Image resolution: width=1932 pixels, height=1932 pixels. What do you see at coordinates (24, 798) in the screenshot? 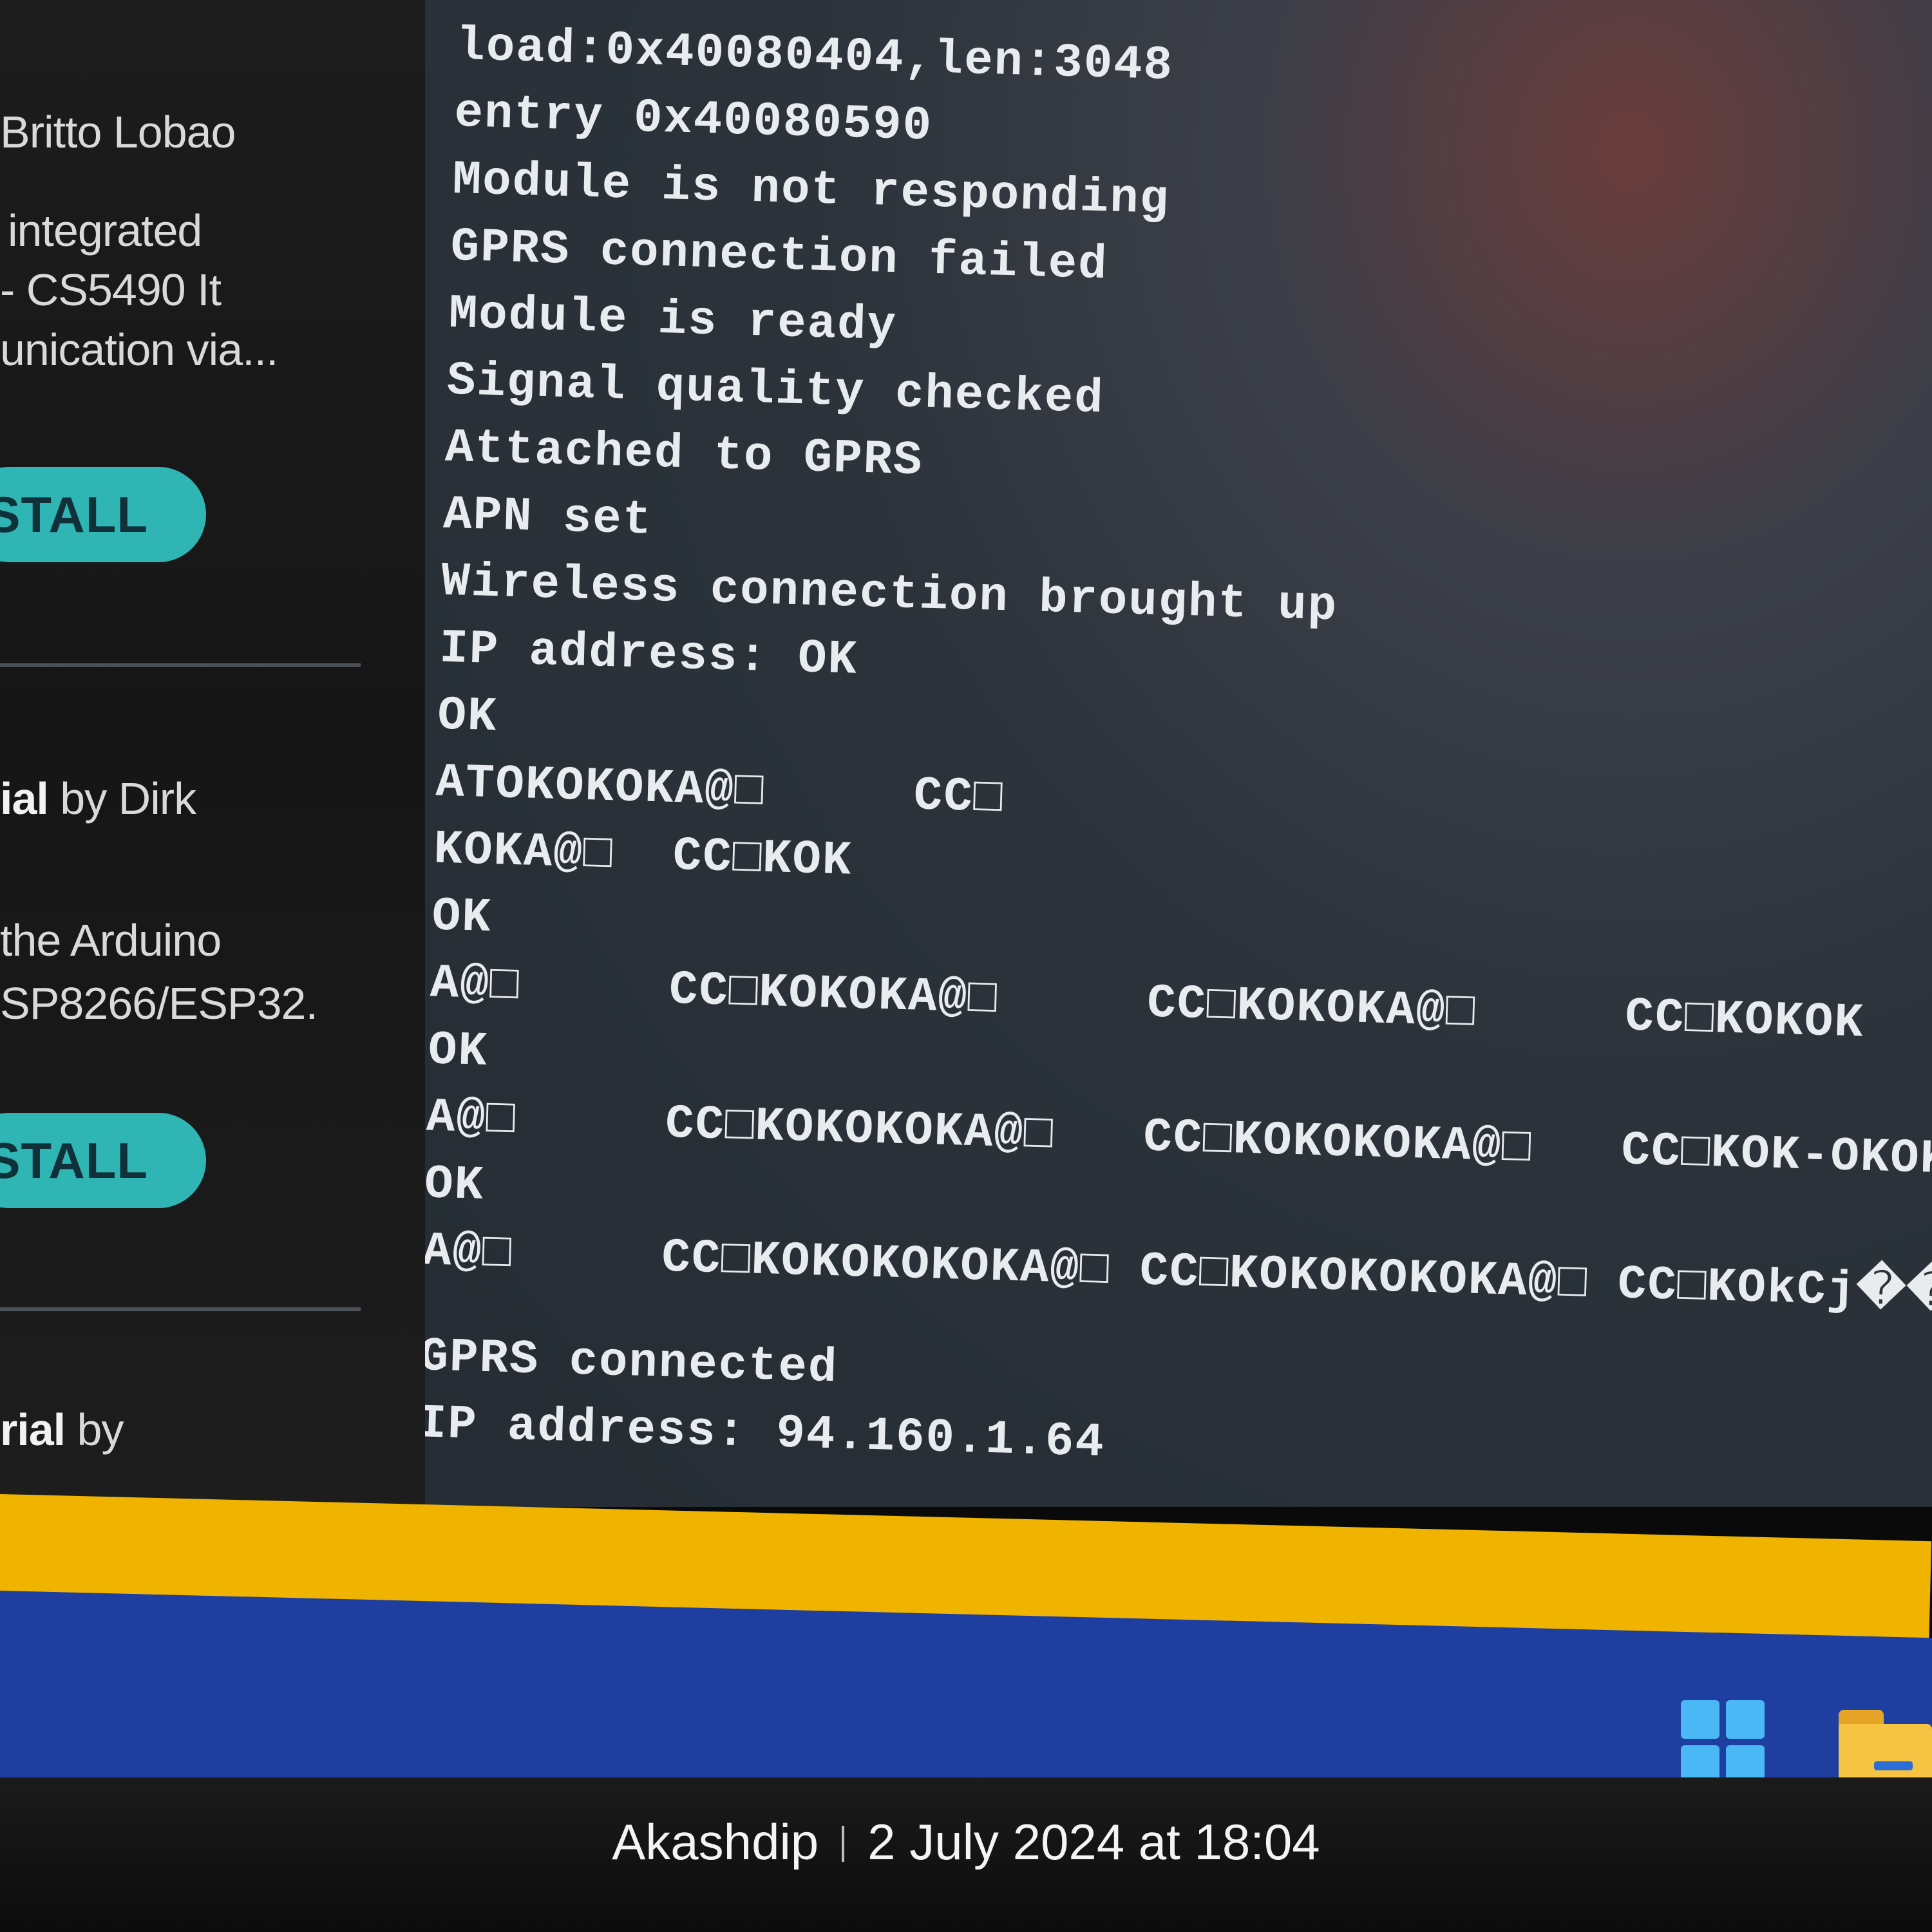
I see `library-title-bold: ial` at bounding box center [24, 798].